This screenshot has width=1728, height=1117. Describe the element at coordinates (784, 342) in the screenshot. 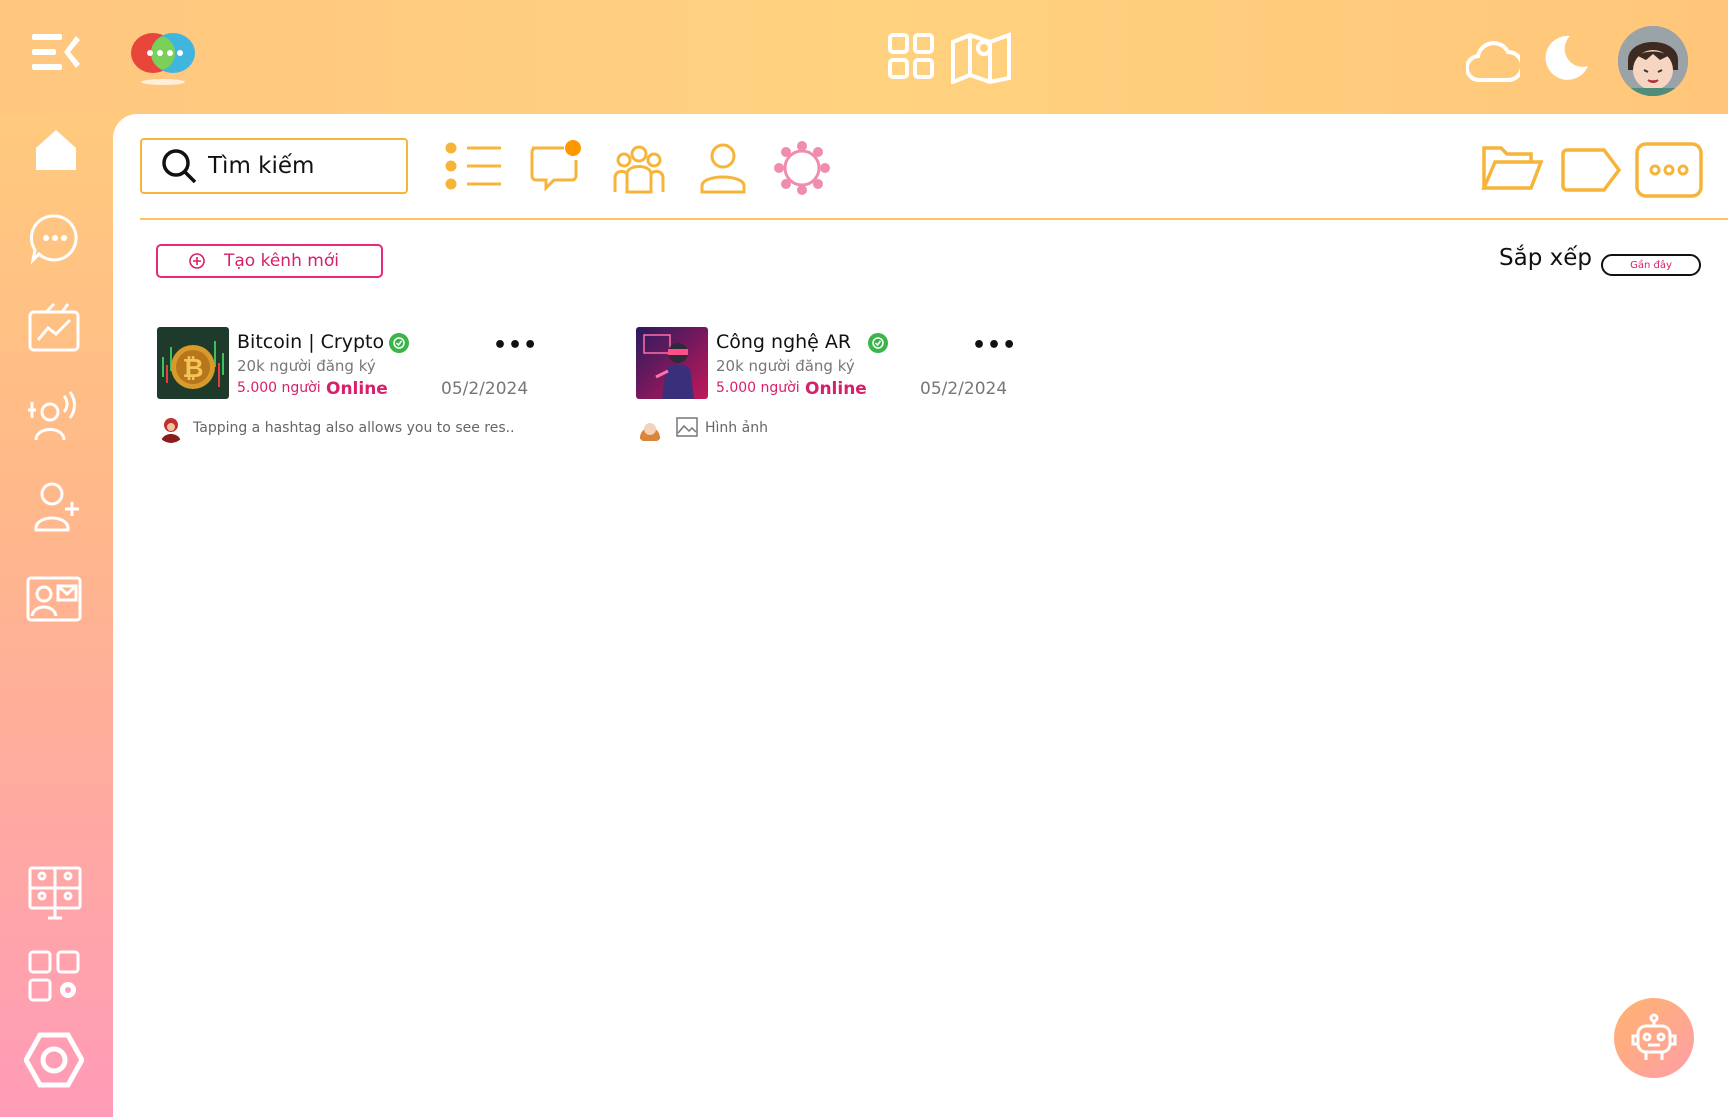

I see `channel-name: Công nghệ AR` at that location.